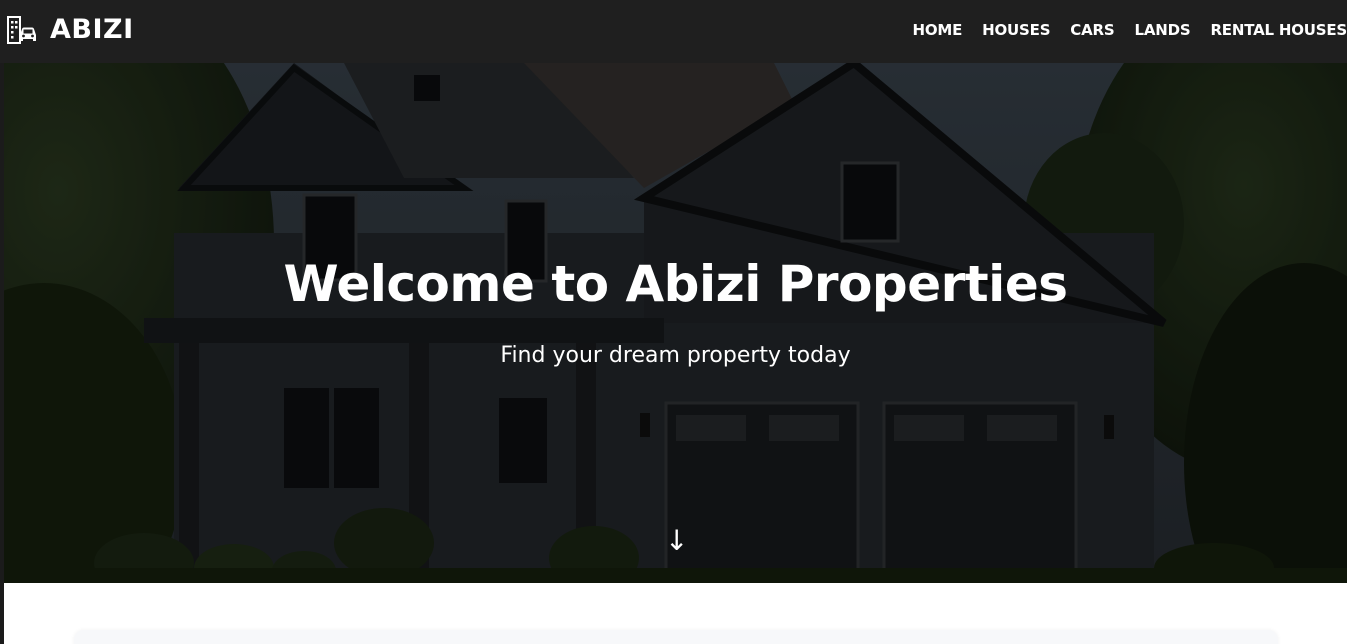  What do you see at coordinates (1129, 30) in the screenshot?
I see `nav-menu: HOME HOUSES CARS LANDS RENTAL HOUSES` at bounding box center [1129, 30].